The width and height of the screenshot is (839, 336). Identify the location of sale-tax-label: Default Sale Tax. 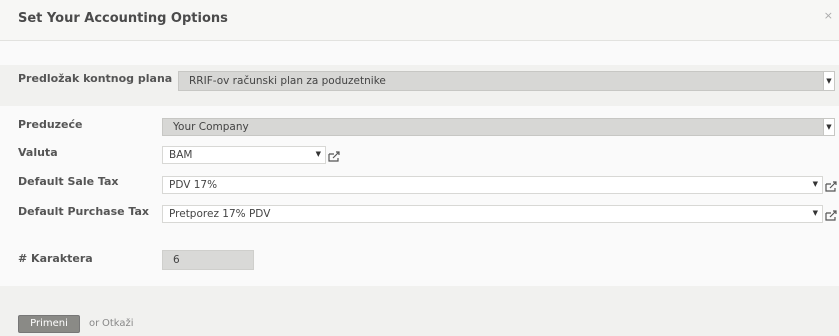
(68, 181).